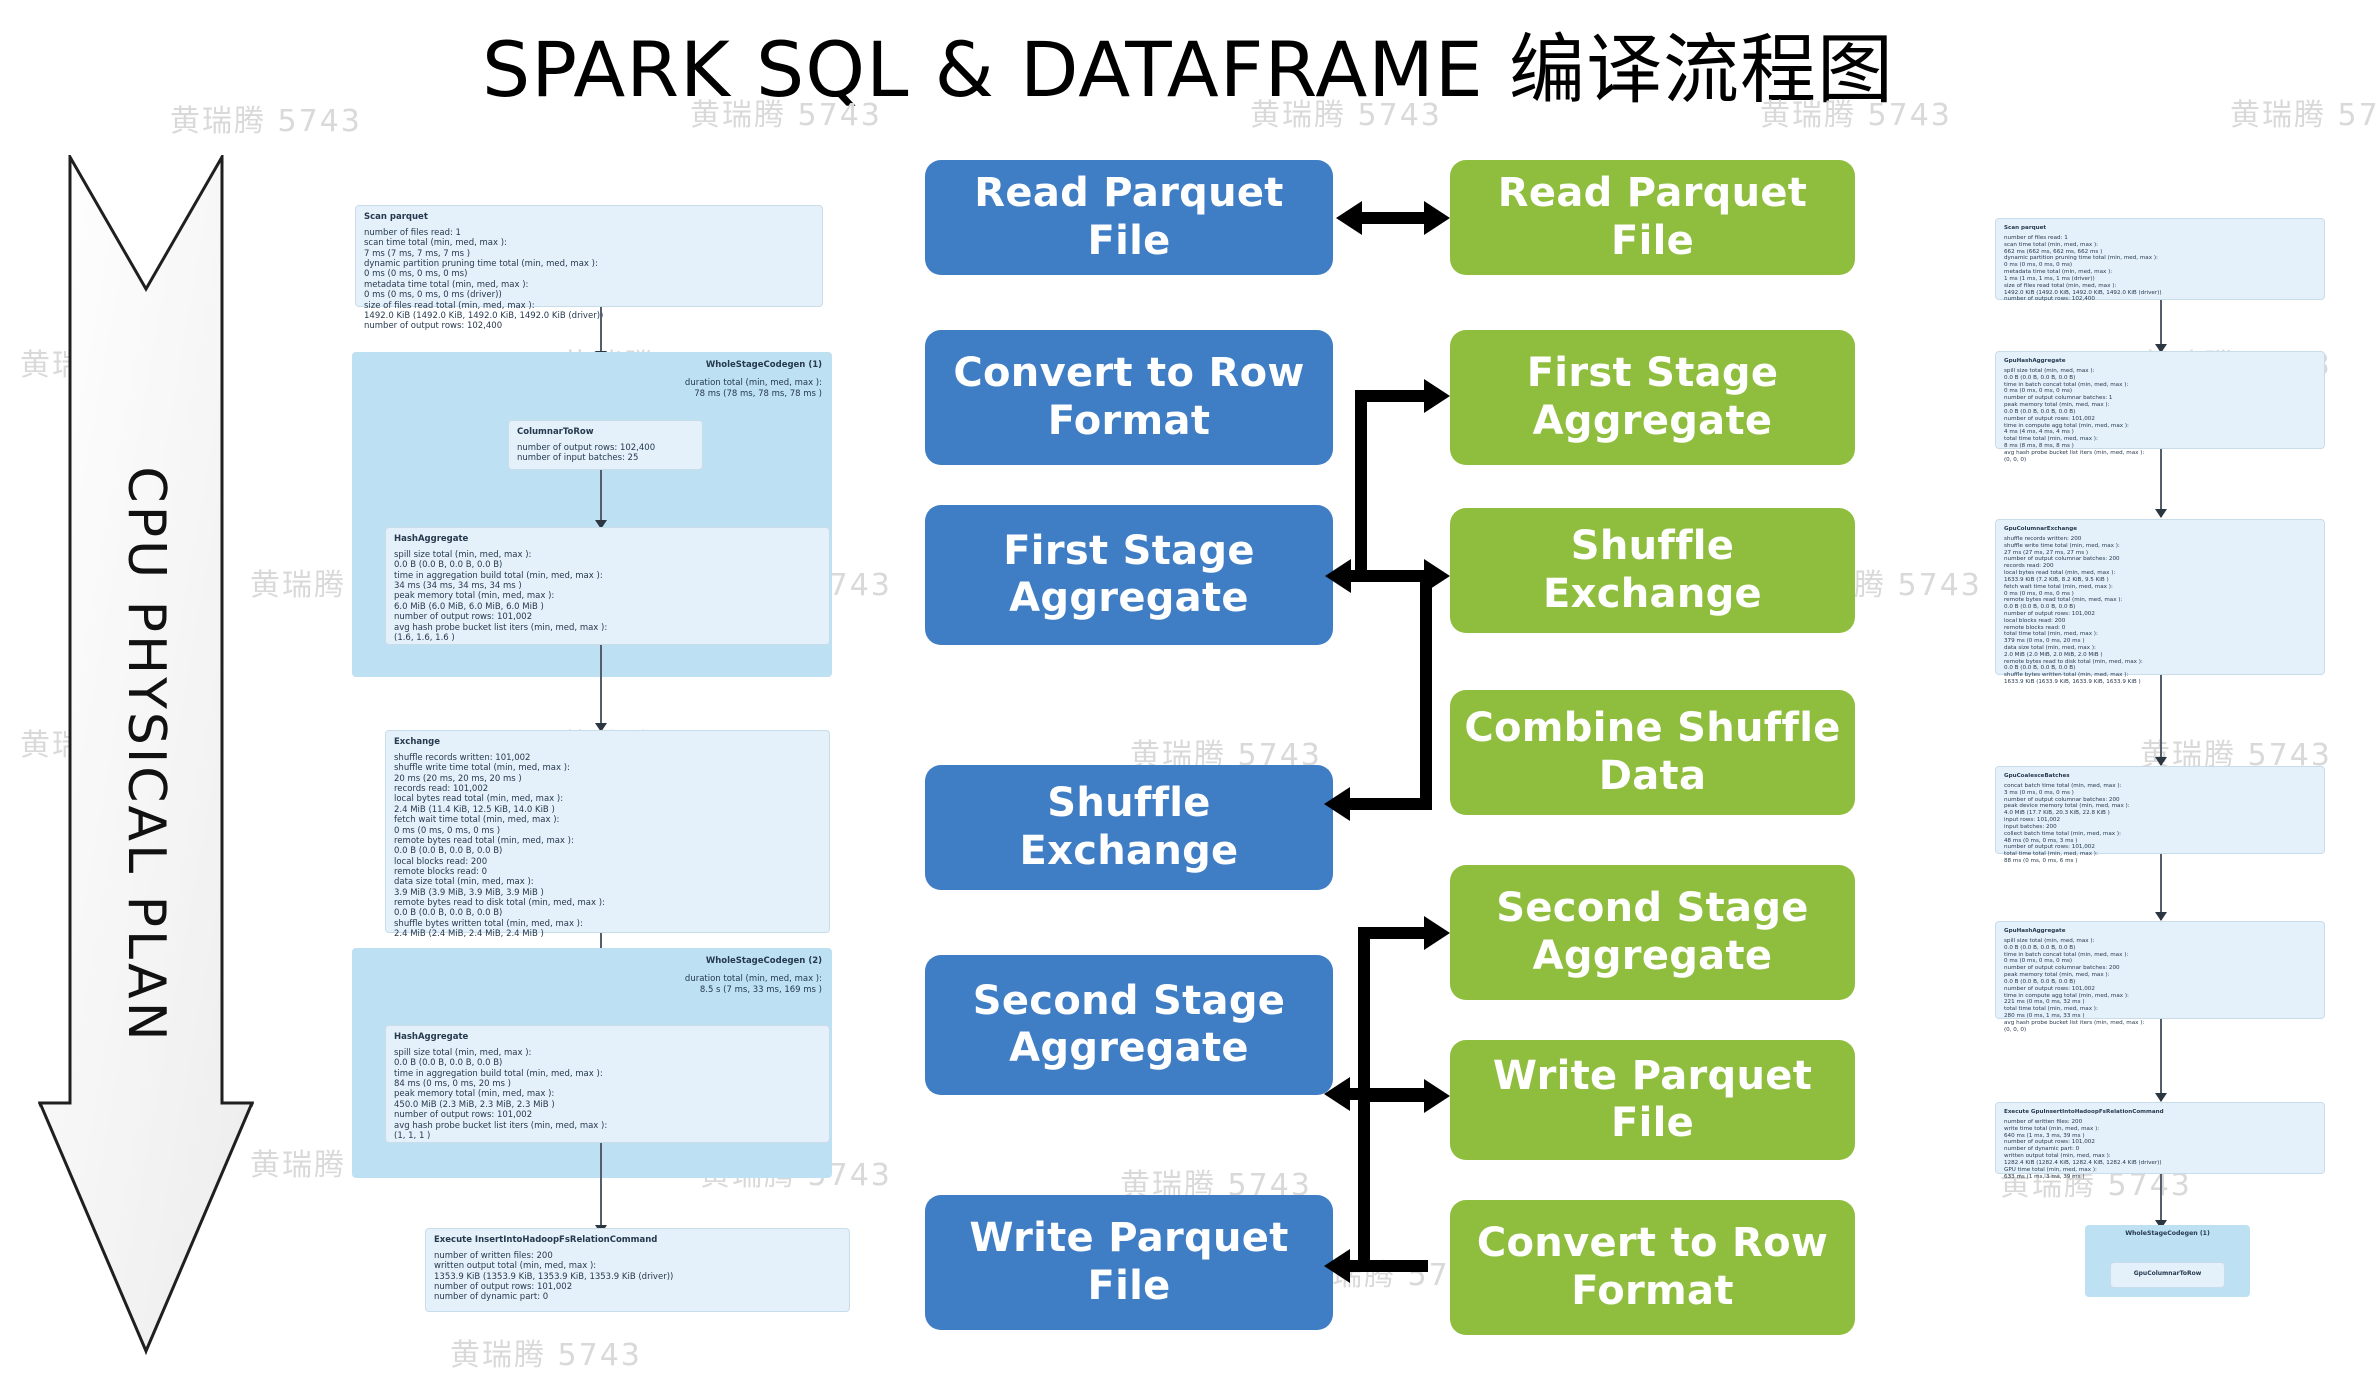 This screenshot has height=1374, width=2376. What do you see at coordinates (1652, 570) in the screenshot?
I see `flow-right-shuffle-exchange: Shuffle Exchange` at bounding box center [1652, 570].